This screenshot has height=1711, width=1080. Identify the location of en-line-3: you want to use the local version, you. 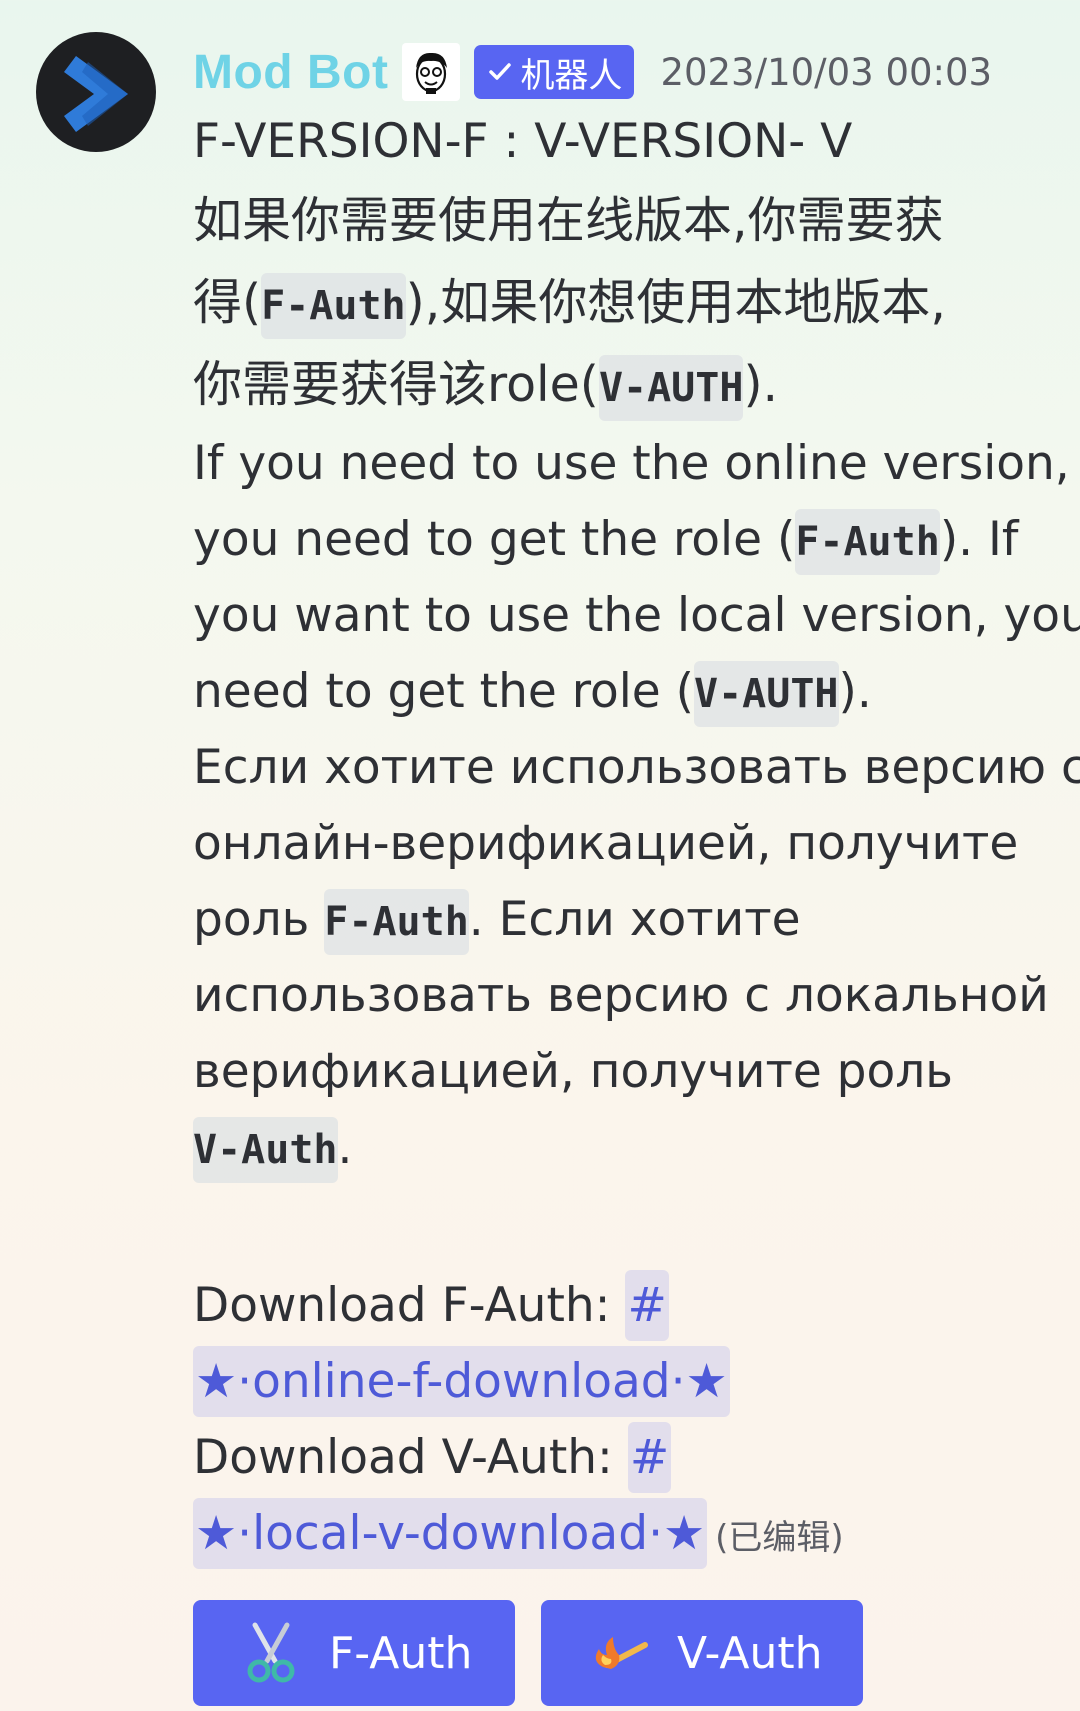
(636, 615).